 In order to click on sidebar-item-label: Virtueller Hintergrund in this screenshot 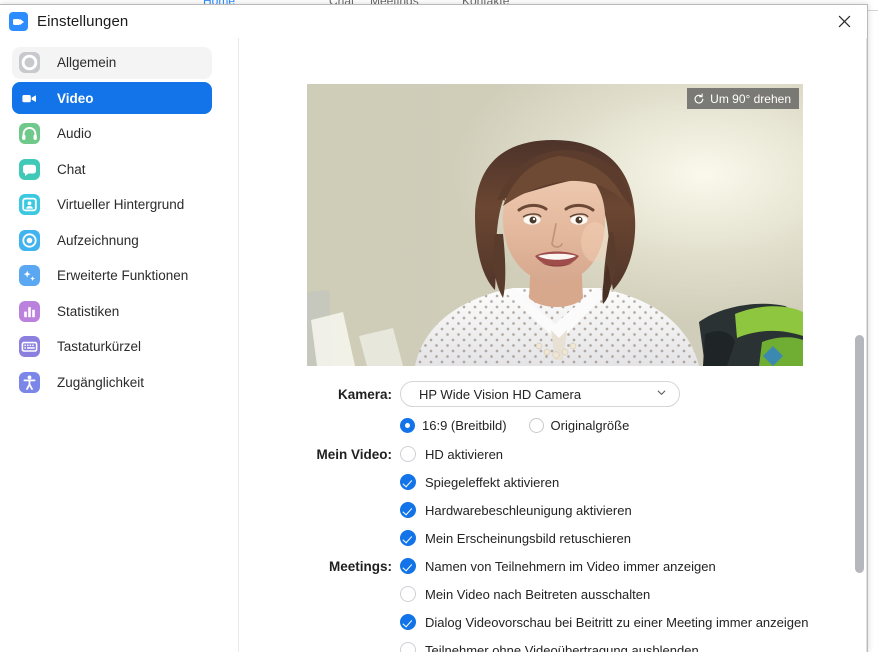, I will do `click(121, 204)`.